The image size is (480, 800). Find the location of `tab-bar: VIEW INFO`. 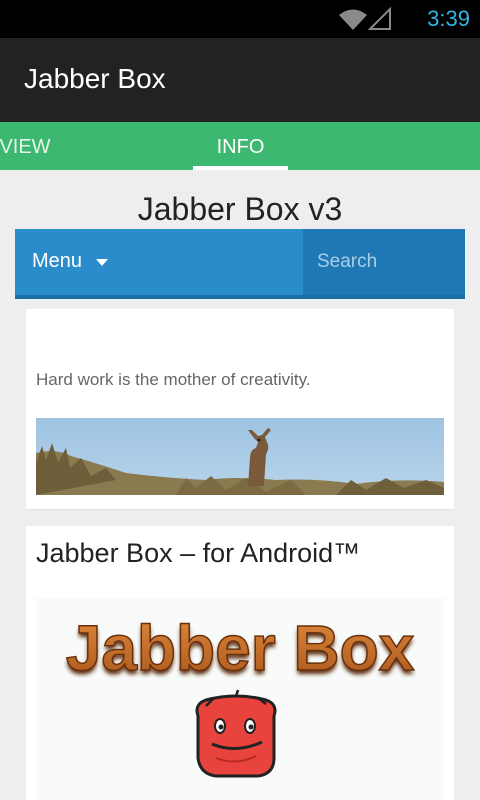

tab-bar: VIEW INFO is located at coordinates (240, 146).